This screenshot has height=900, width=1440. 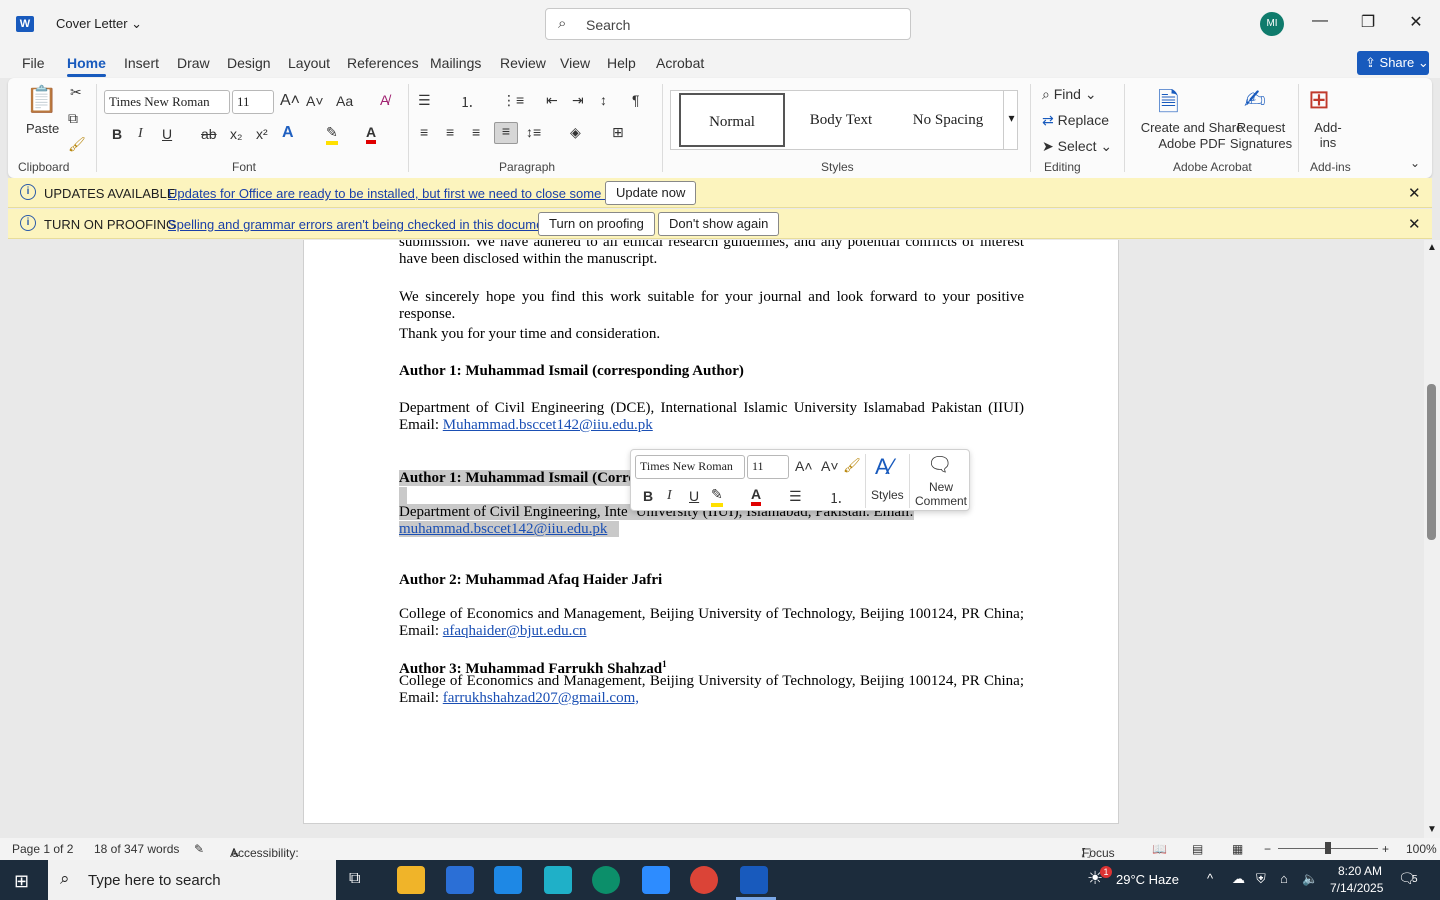 I want to click on justify-icon: ≡, so click(x=506, y=133).